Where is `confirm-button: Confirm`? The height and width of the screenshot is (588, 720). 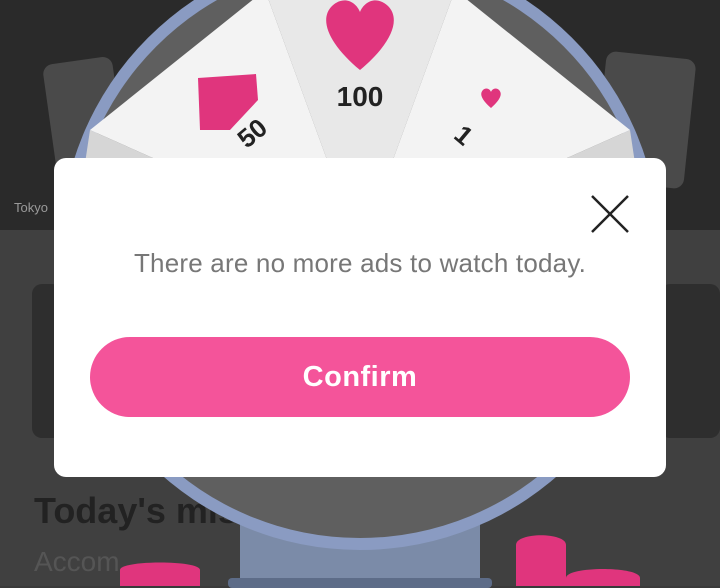 confirm-button: Confirm is located at coordinates (360, 377).